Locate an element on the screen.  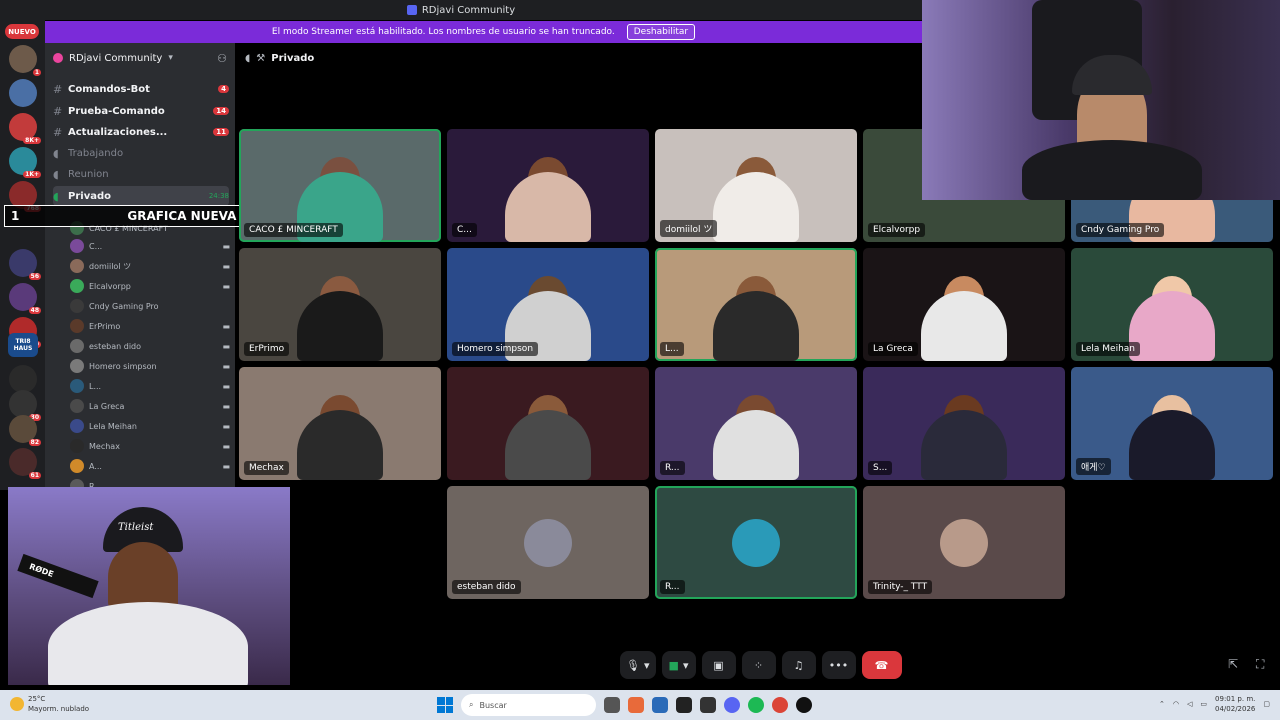
taskbar-search: ⌕ Buscar is located at coordinates (528, 705).